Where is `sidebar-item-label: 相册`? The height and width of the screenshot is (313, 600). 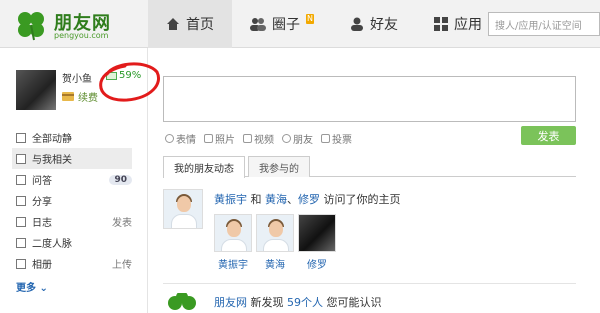
sidebar-item-label: 相册 is located at coordinates (42, 265).